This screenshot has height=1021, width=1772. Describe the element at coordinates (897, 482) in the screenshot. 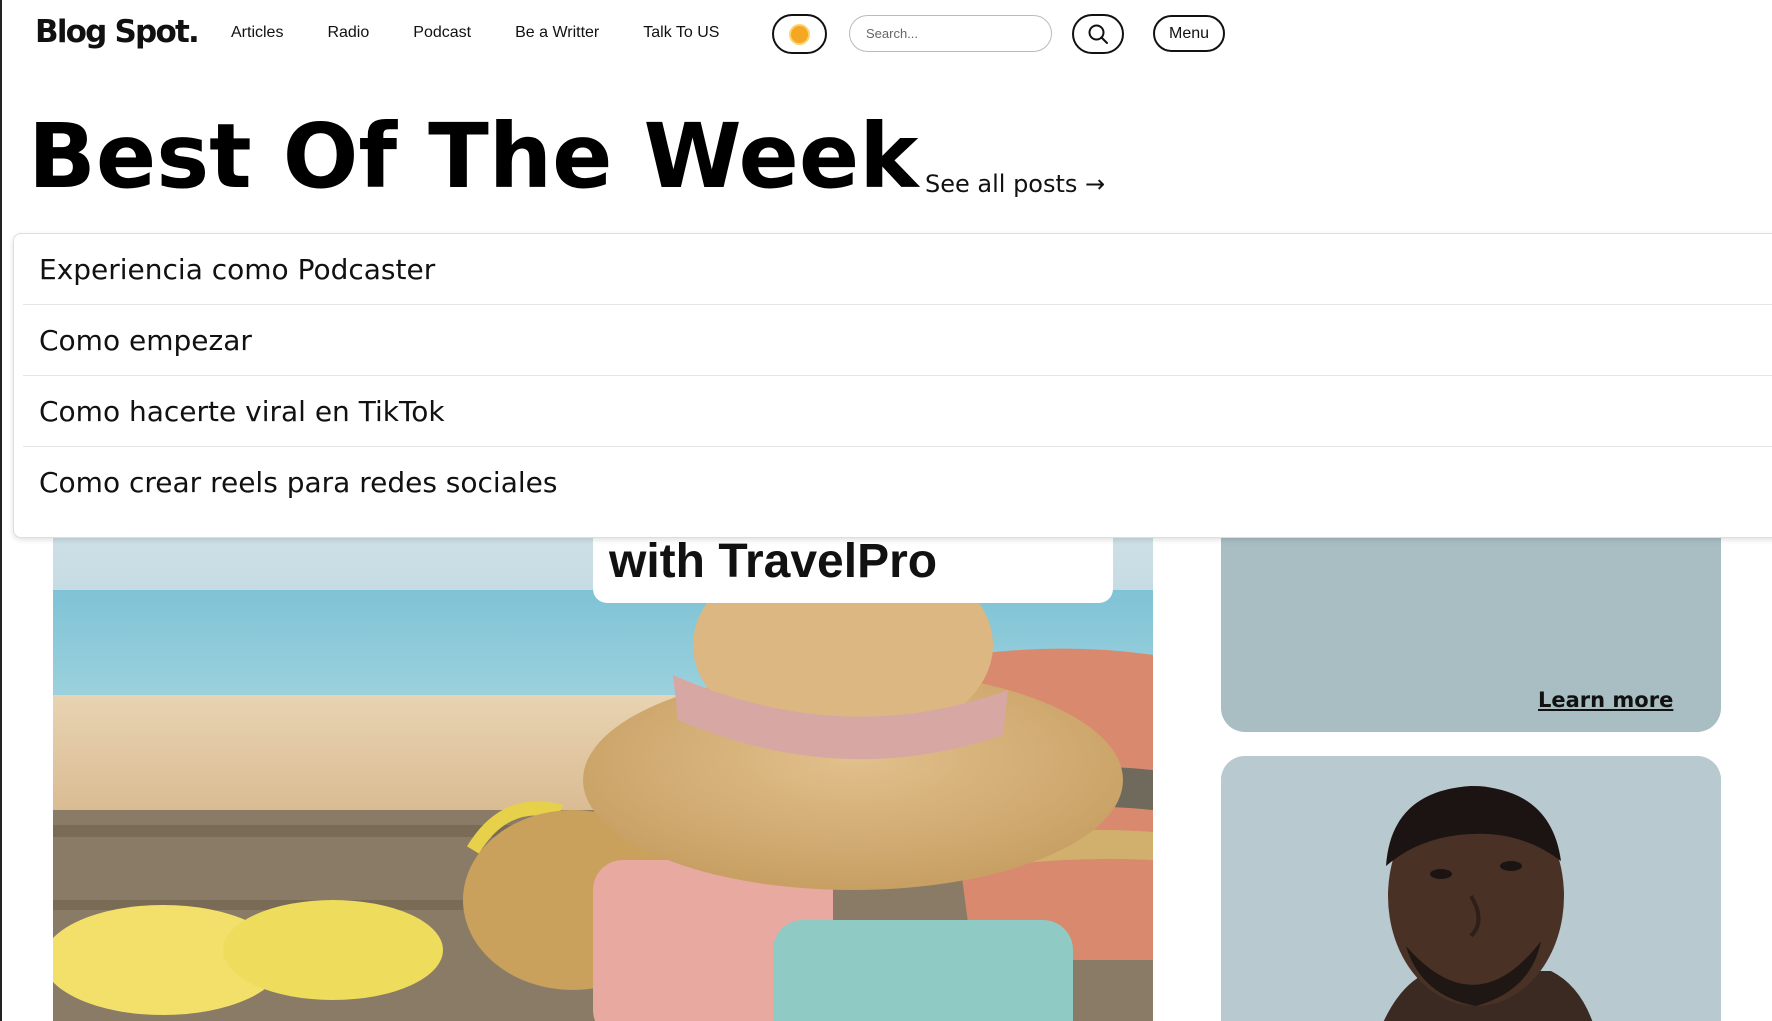

I see `dropdown-item: Como crear reels para redes sociales` at that location.